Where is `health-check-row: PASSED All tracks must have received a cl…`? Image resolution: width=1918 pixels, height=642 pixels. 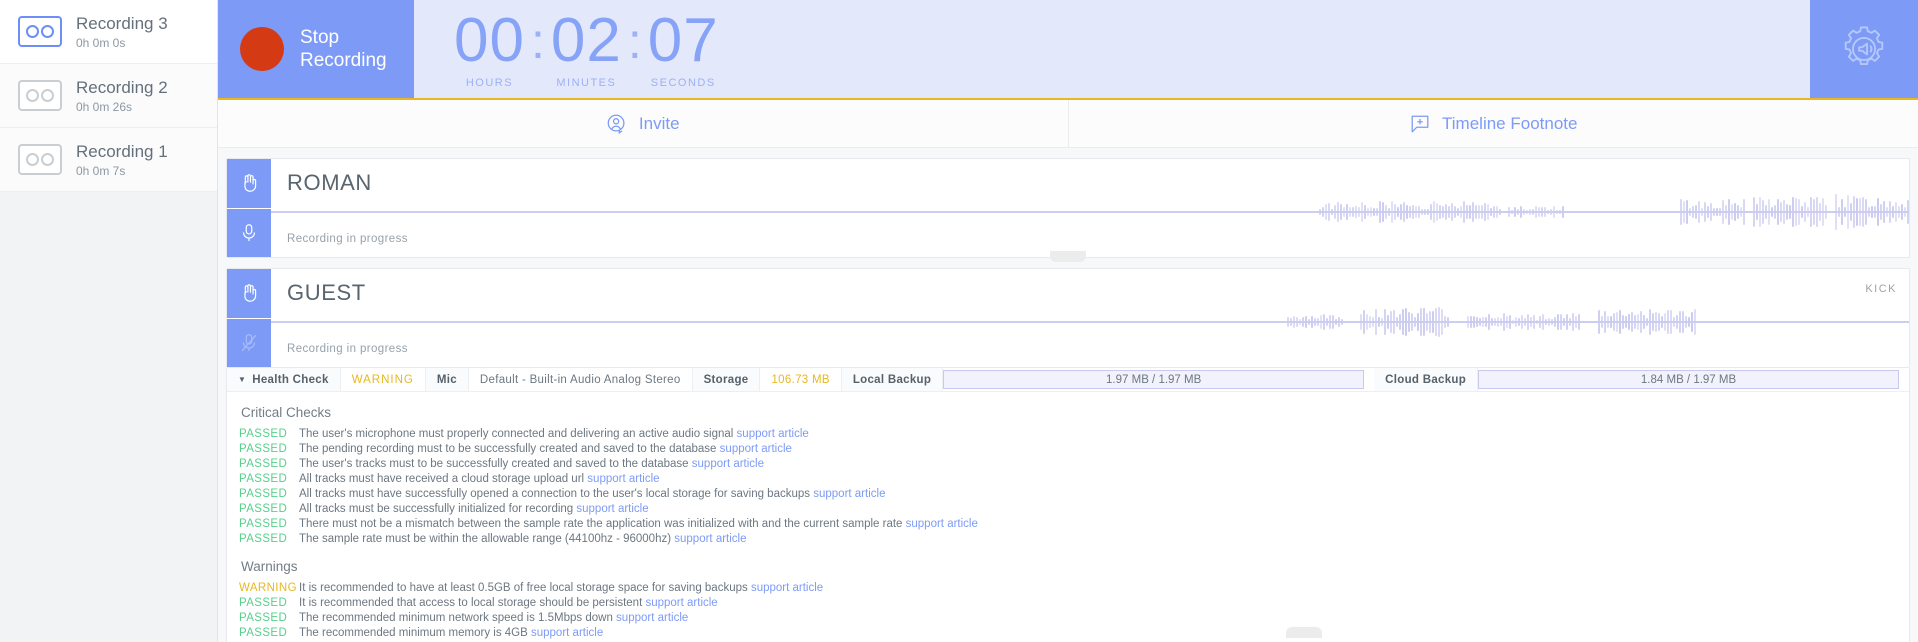
health-check-row: PASSED All tracks must have received a cl… is located at coordinates (1068, 479).